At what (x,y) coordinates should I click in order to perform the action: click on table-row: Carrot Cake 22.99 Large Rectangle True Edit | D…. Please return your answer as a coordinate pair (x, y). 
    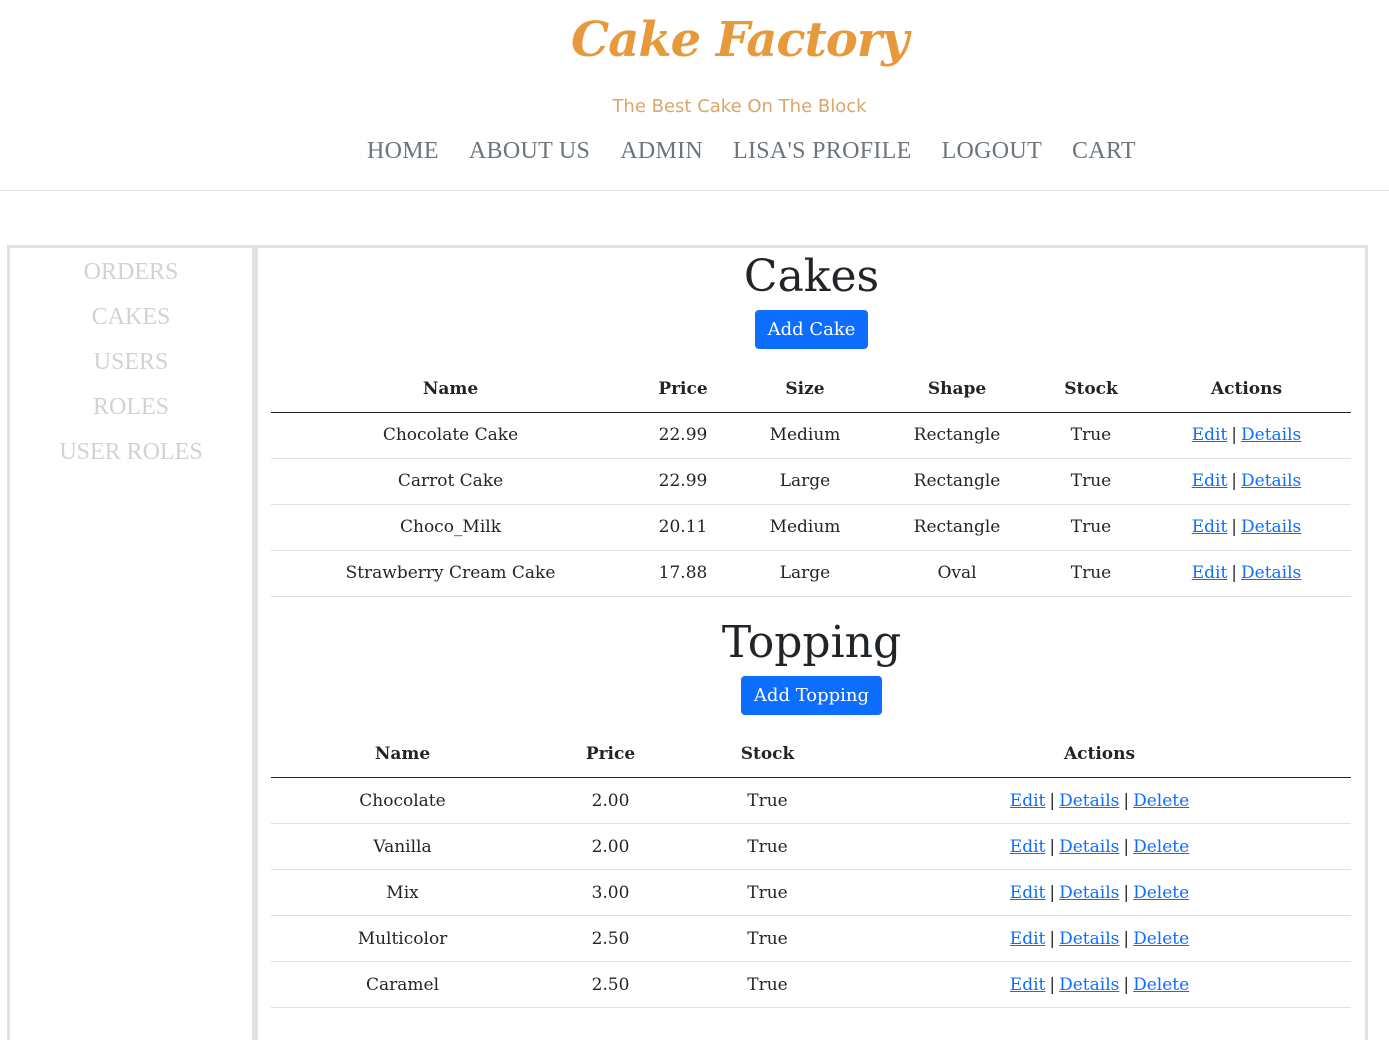
    Looking at the image, I should click on (811, 481).